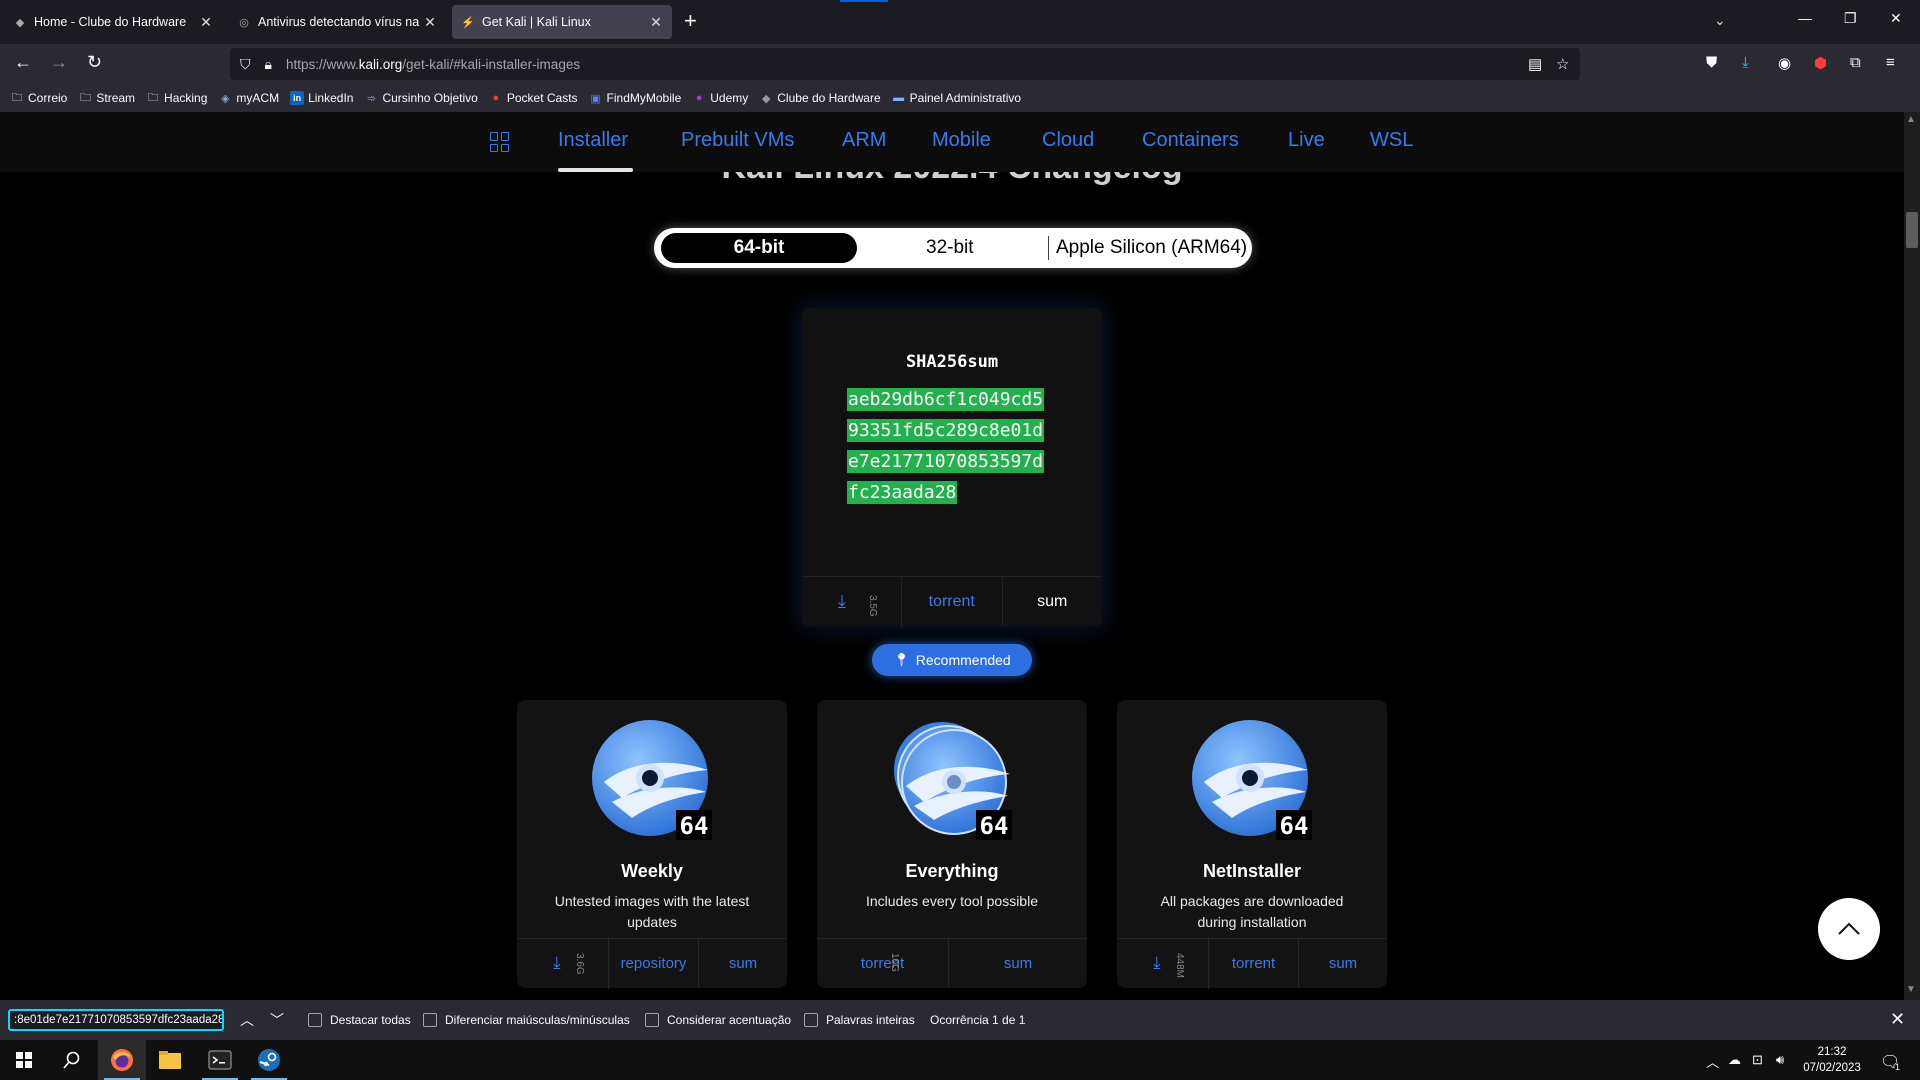  What do you see at coordinates (946, 461) in the screenshot?
I see `hash-line: e7e21771070853597d` at bounding box center [946, 461].